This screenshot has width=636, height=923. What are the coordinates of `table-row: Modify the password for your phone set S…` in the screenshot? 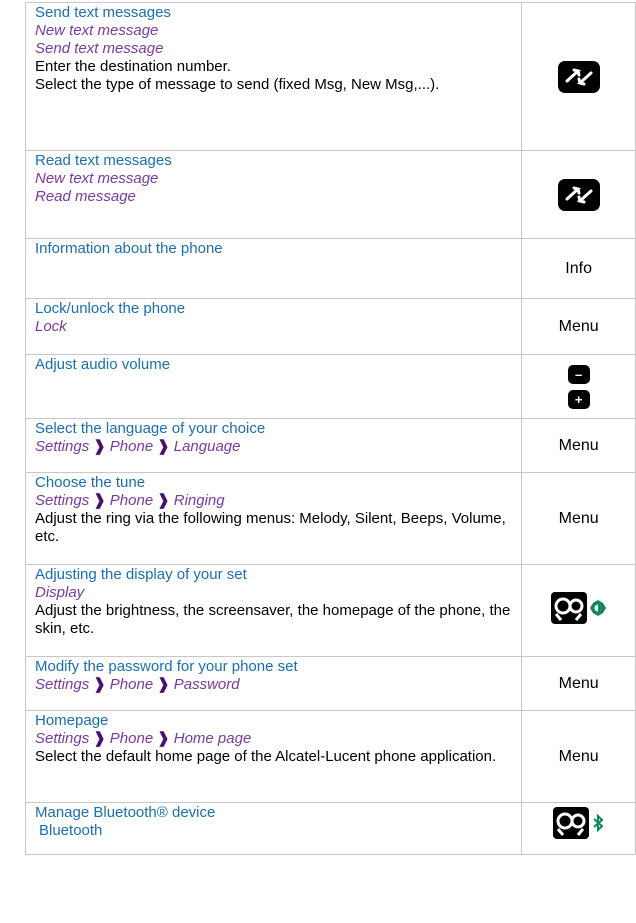 It's located at (330, 683).